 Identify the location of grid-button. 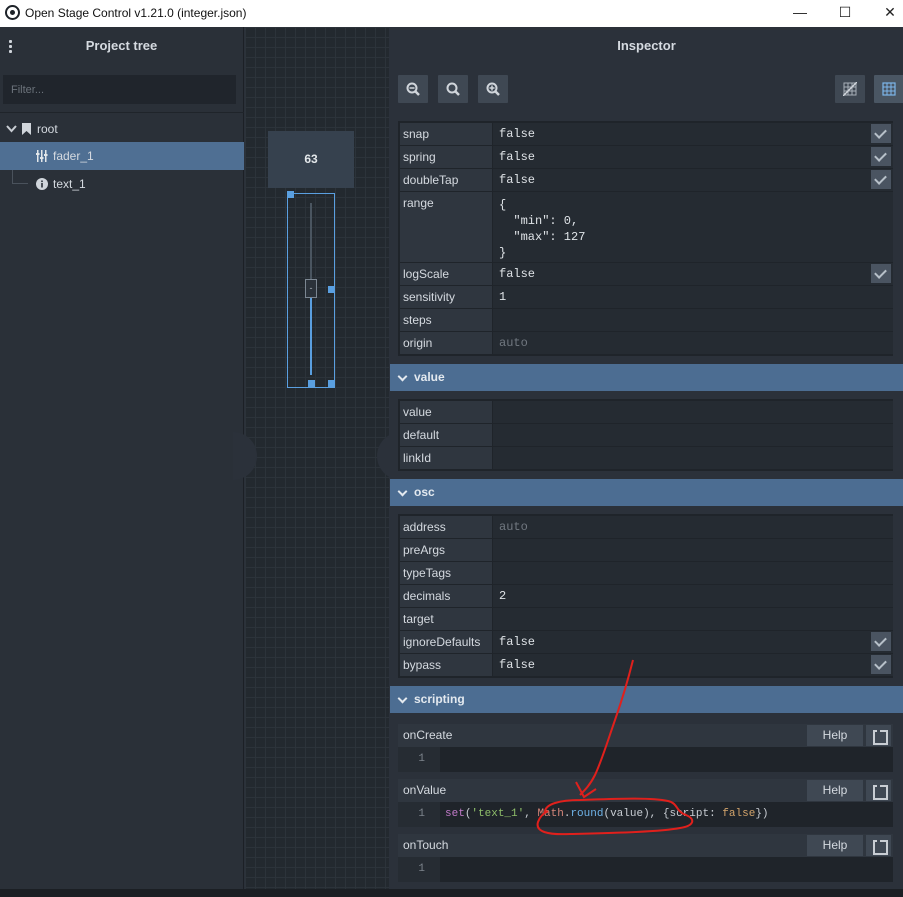
(888, 89).